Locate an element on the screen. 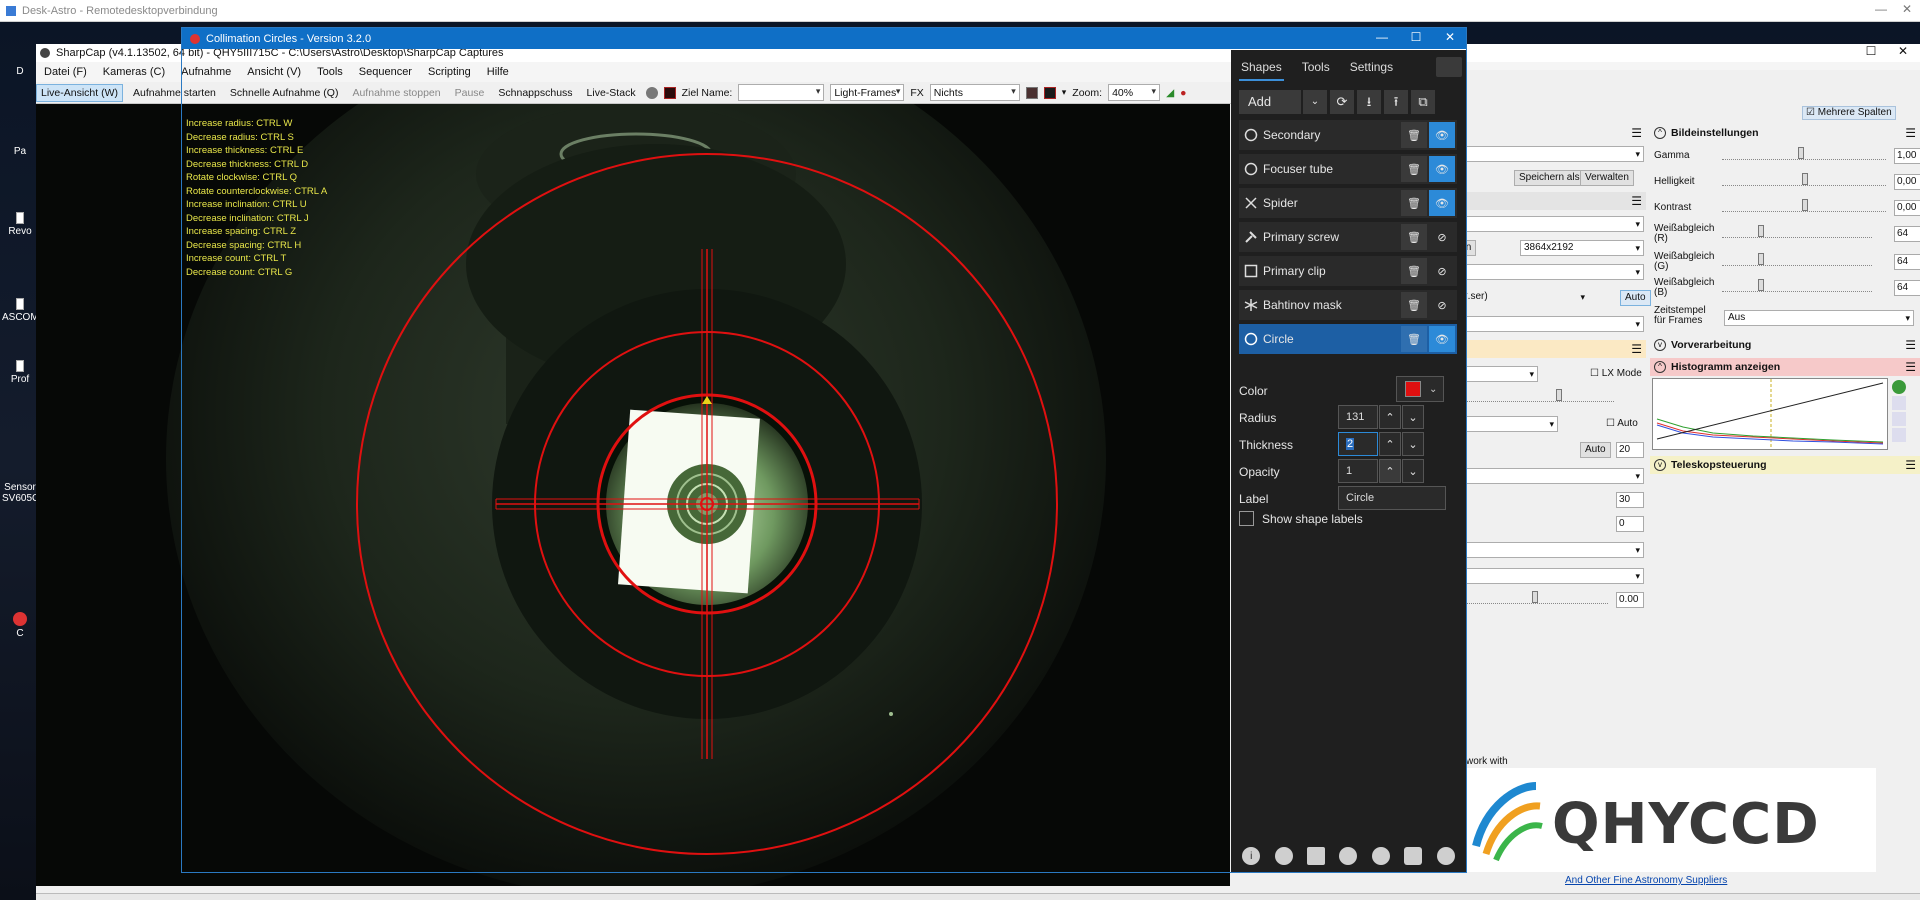 The height and width of the screenshot is (900, 1920). copy-icon: ⧉ is located at coordinates (1423, 102).